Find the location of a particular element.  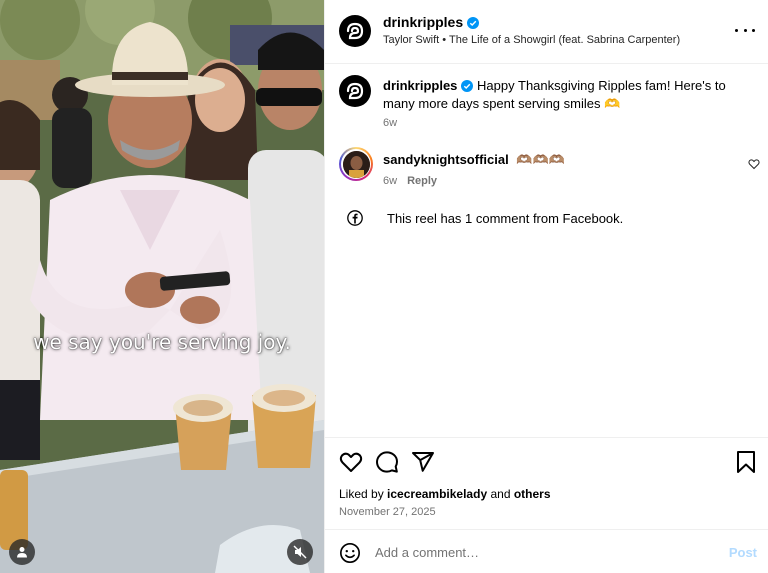

emoji-button is located at coordinates (350, 554).